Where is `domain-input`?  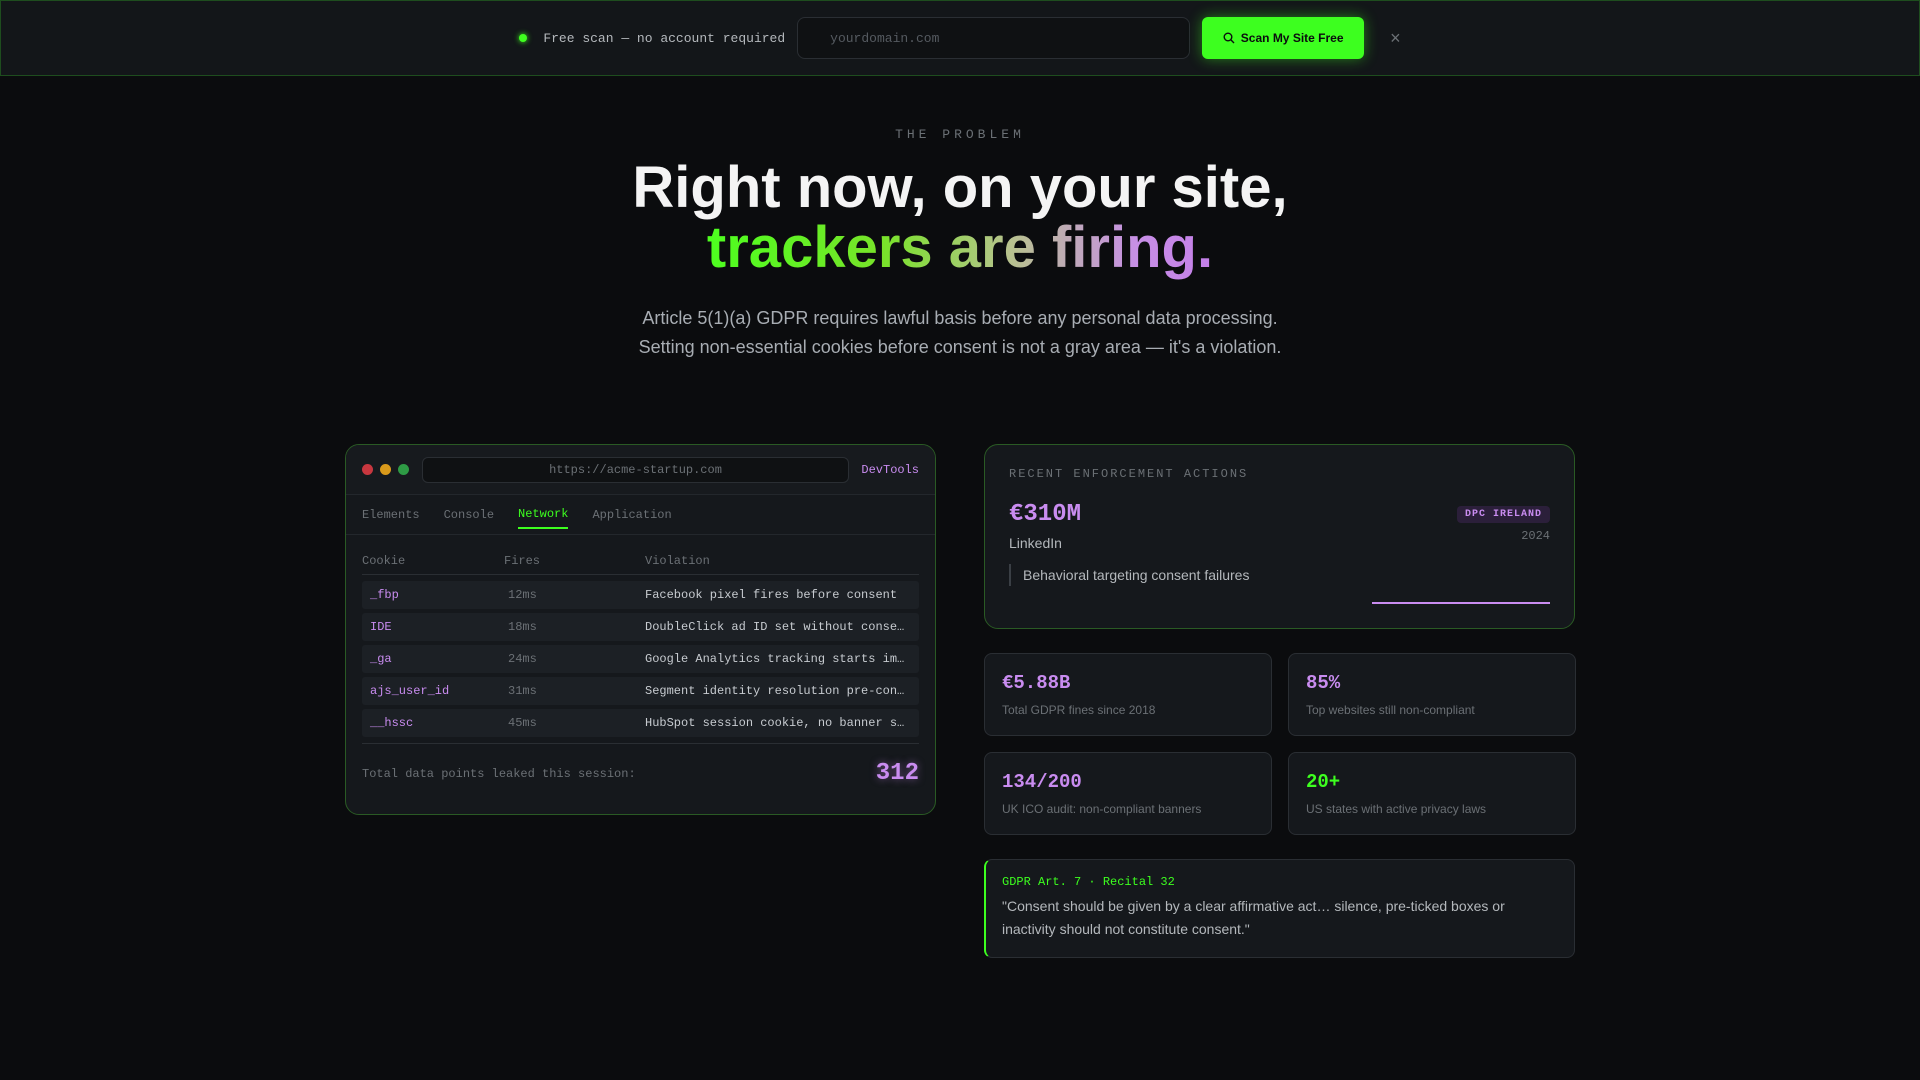
domain-input is located at coordinates (994, 38).